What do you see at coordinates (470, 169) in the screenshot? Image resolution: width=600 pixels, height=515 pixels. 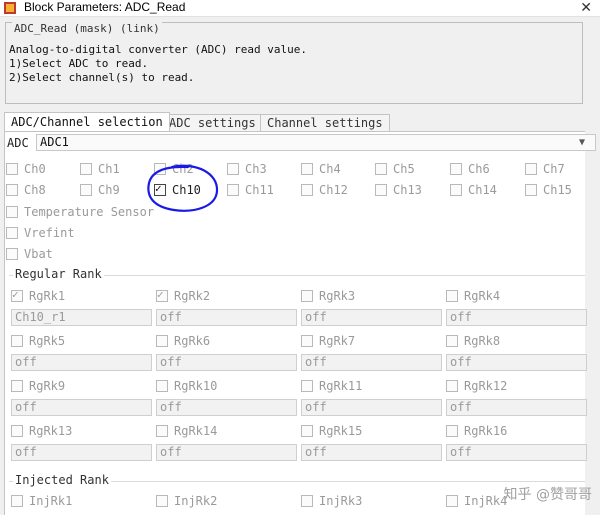 I see `channel-checkbox-ch6: Ch6` at bounding box center [470, 169].